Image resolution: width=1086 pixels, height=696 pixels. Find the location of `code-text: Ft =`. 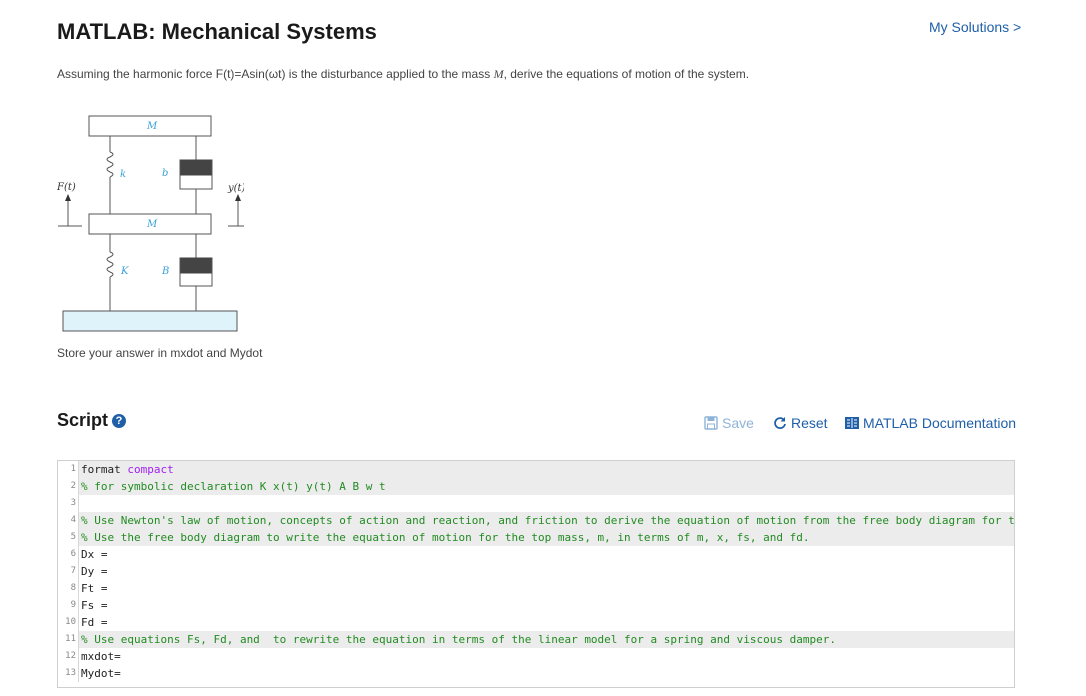

code-text: Ft = is located at coordinates (546, 588).